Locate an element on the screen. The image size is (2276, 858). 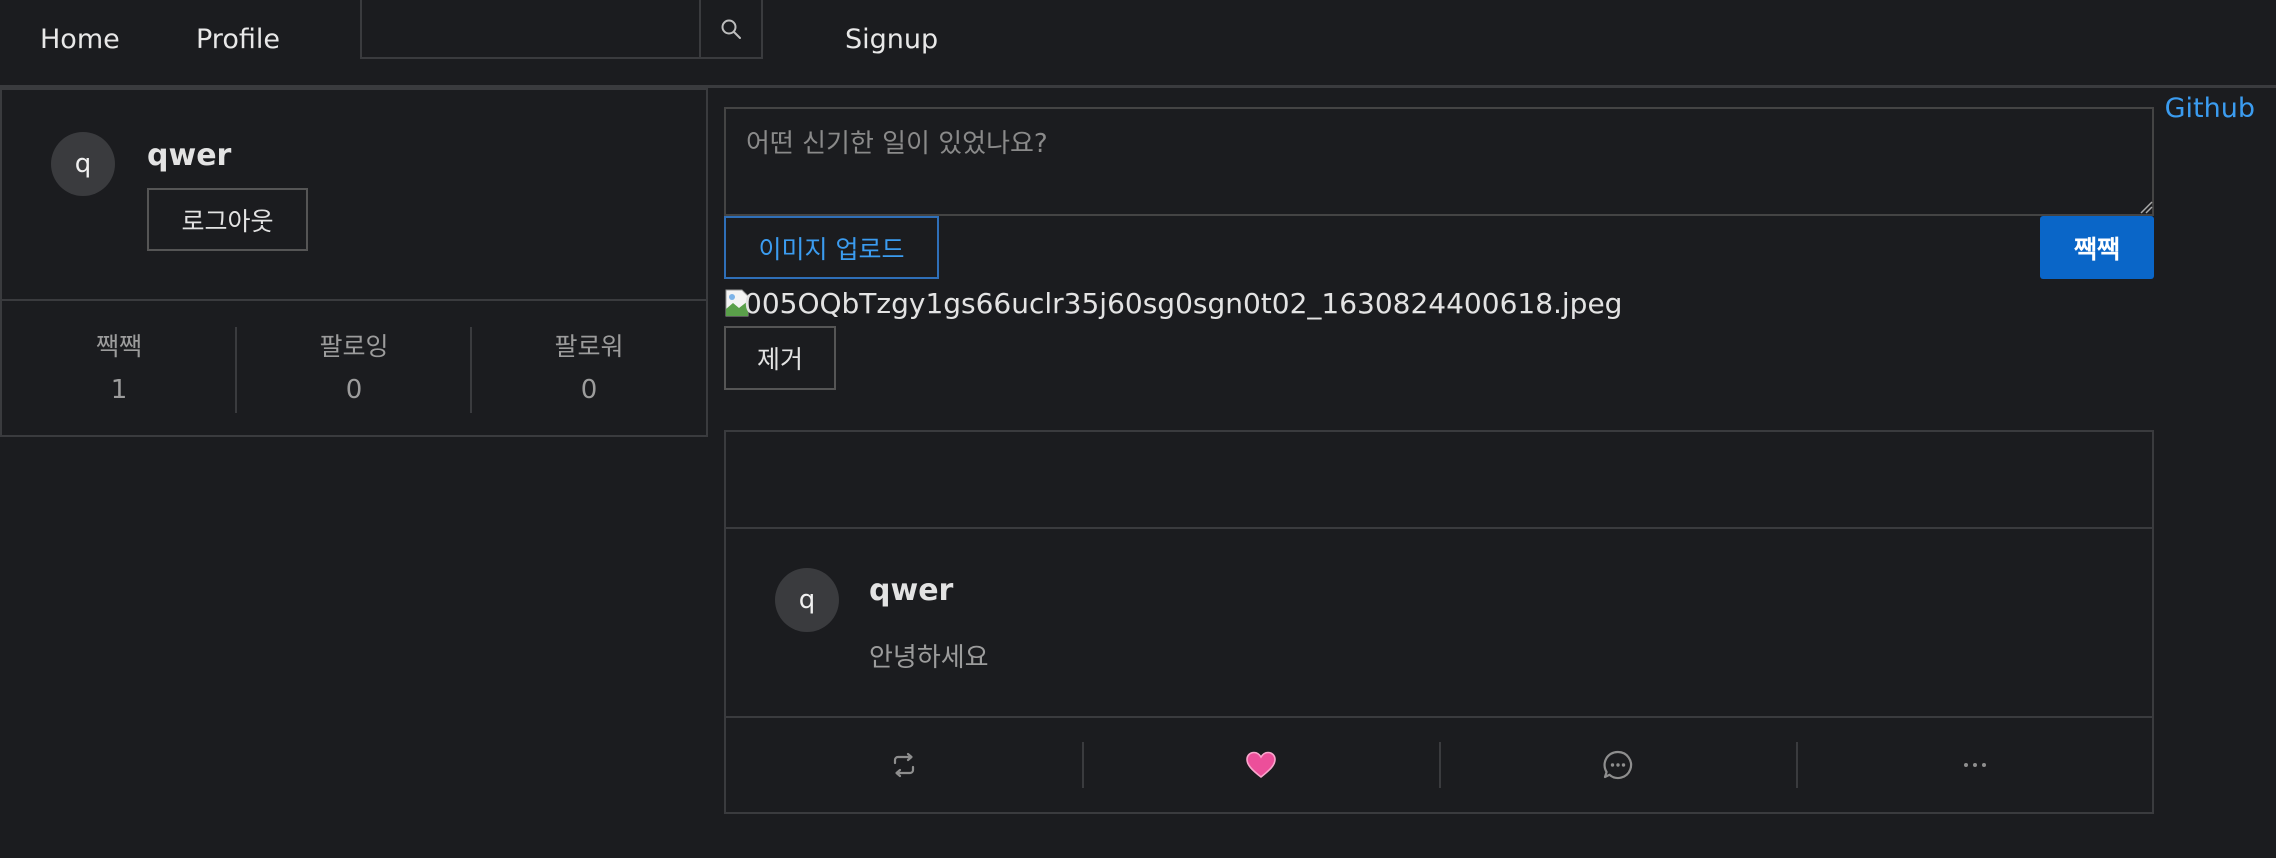
like-button is located at coordinates (1261, 765).